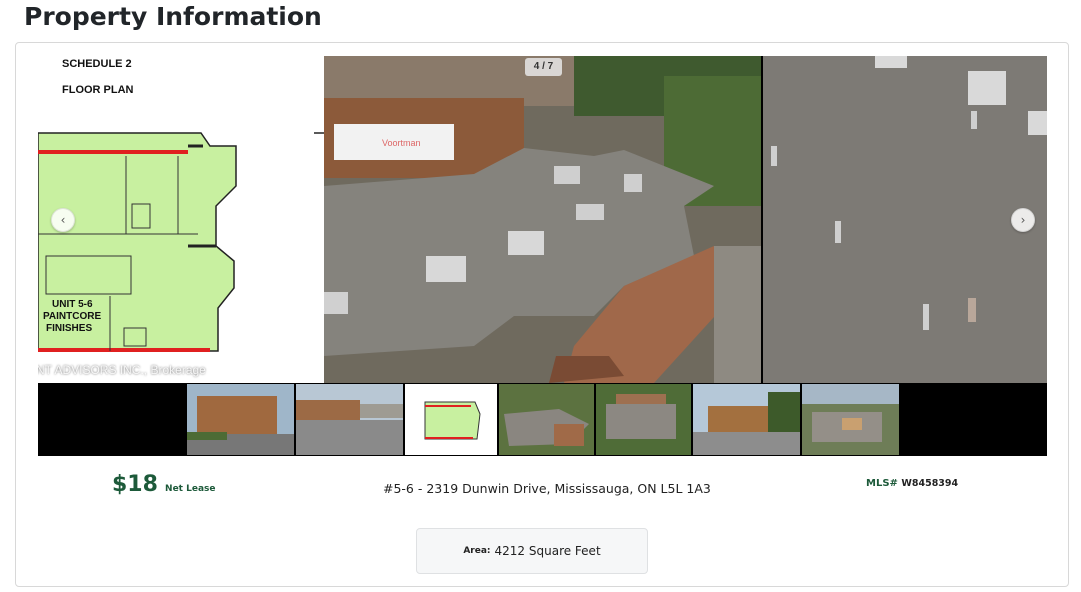 The width and height of the screenshot is (1081, 592). I want to click on mls-label: MLS#, so click(882, 483).